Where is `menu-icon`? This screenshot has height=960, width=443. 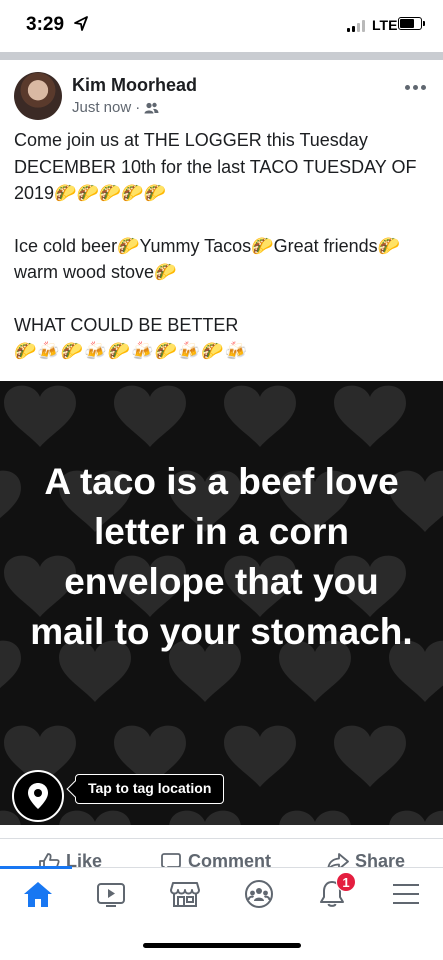
menu-icon is located at coordinates (406, 894).